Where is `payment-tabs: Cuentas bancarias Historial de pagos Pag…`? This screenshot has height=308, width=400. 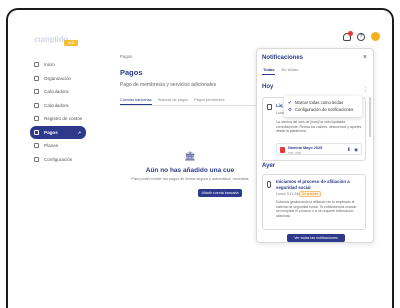 payment-tabs: Cuentas bancarias Historial de pagos Pag… is located at coordinates (190, 102).